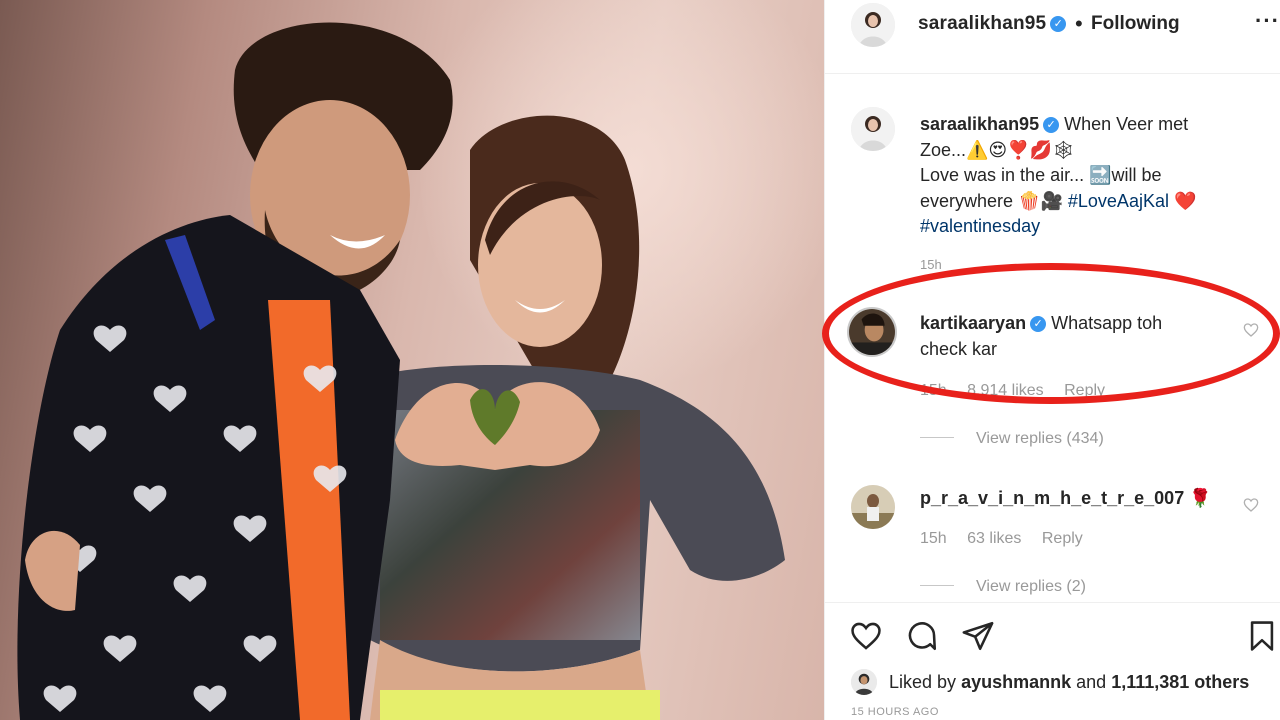 The image size is (1280, 720). Describe the element at coordinates (1041, 175) in the screenshot. I see `caption-line-3: Love was in the air... 🔜will be` at that location.